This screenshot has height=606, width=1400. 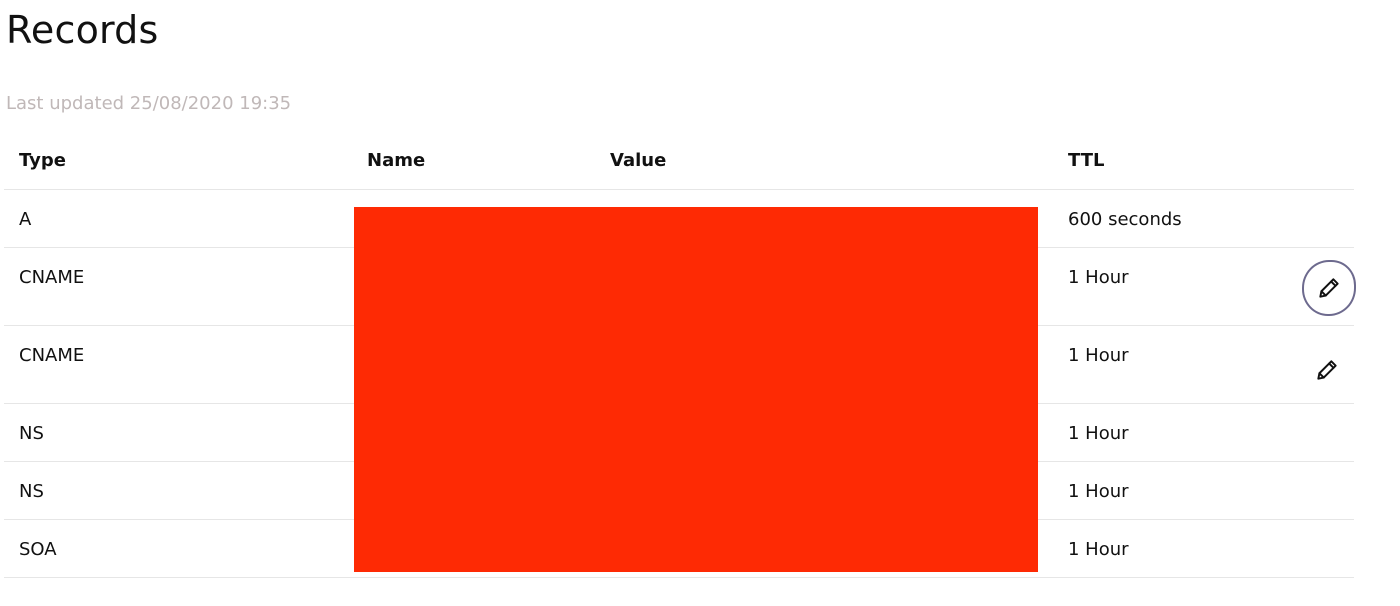 I want to click on record-ttl: 600 seconds, so click(x=1125, y=219).